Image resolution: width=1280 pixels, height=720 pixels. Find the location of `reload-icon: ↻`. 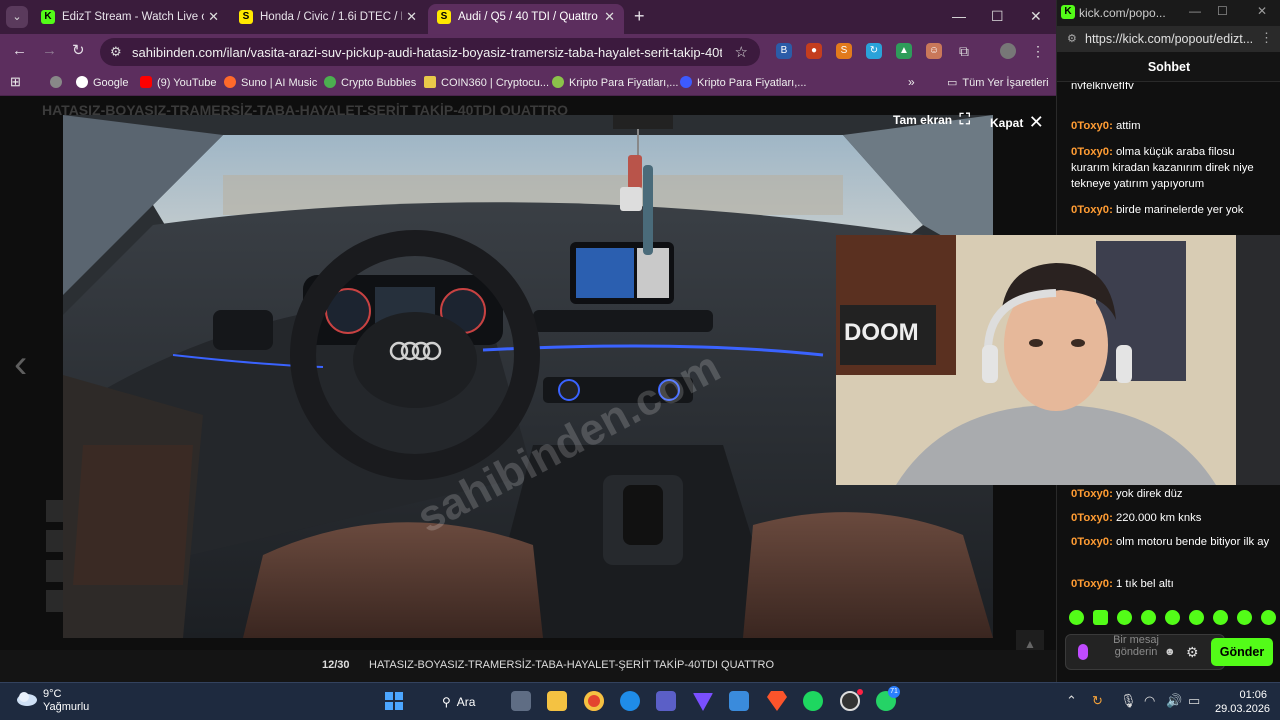

reload-icon: ↻ is located at coordinates (78, 51).